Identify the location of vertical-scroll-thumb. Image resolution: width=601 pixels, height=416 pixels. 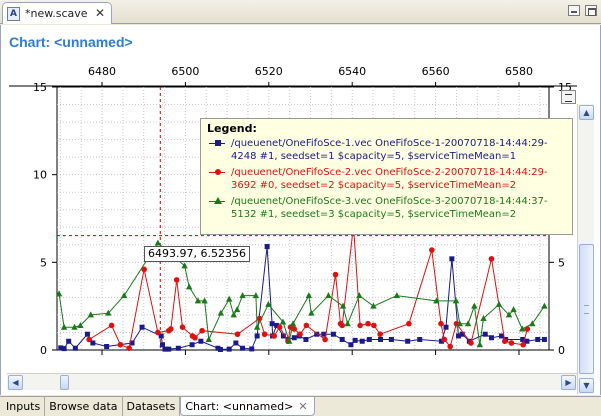
(586, 309).